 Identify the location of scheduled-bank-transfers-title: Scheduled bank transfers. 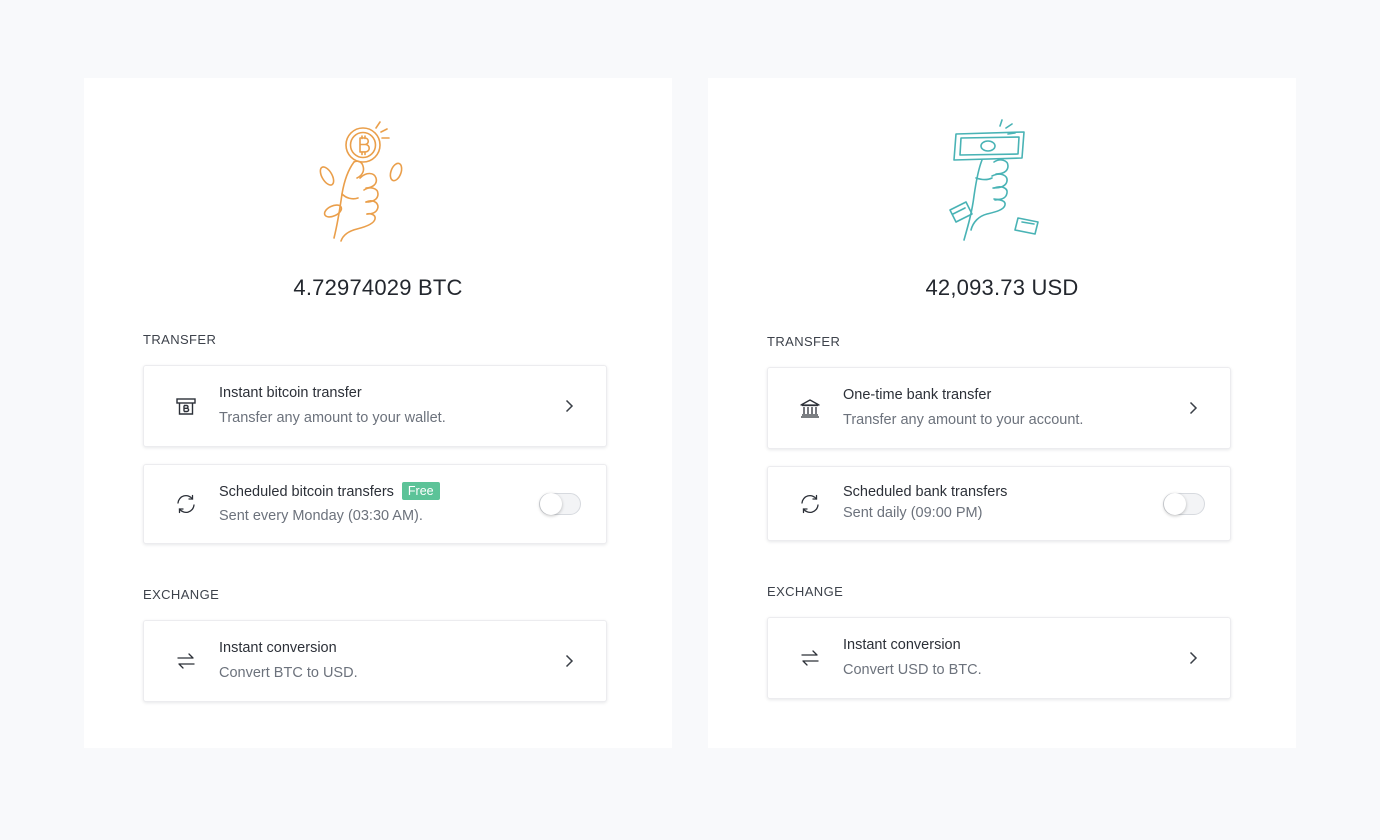
(925, 492).